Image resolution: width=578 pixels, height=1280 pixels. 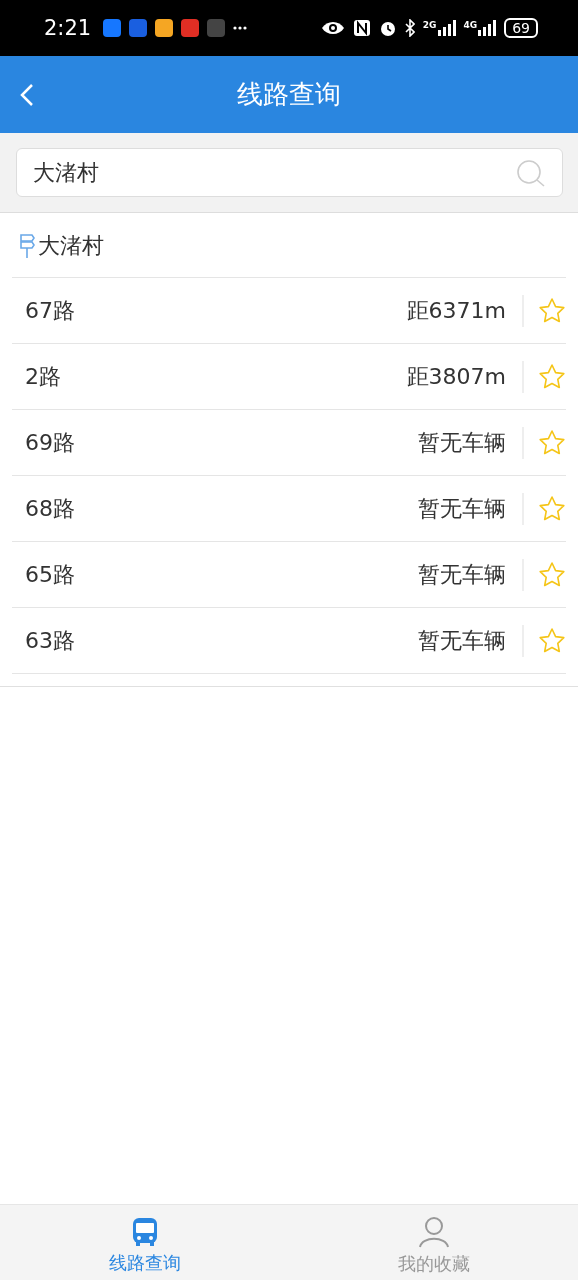 I want to click on status-time: 2:21, so click(x=68, y=28).